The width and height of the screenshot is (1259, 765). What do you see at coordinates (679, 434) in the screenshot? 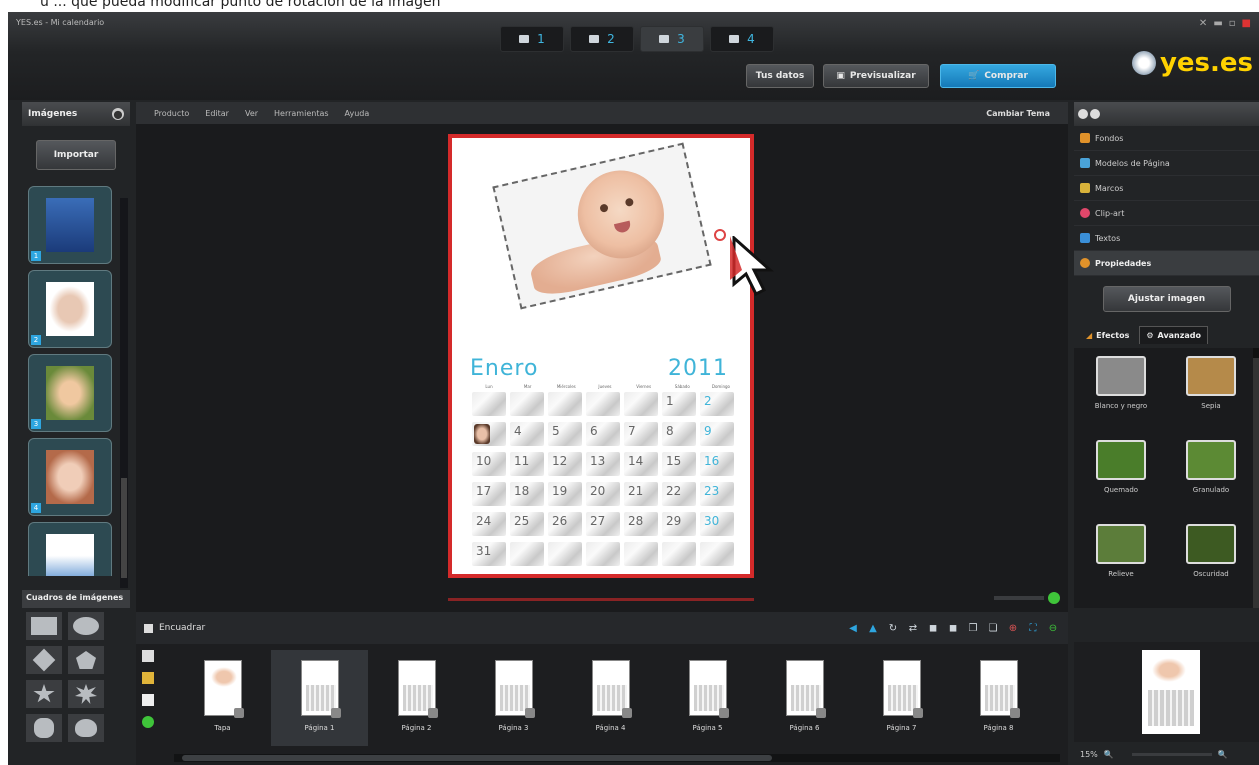
I see `day-cell: 8` at bounding box center [679, 434].